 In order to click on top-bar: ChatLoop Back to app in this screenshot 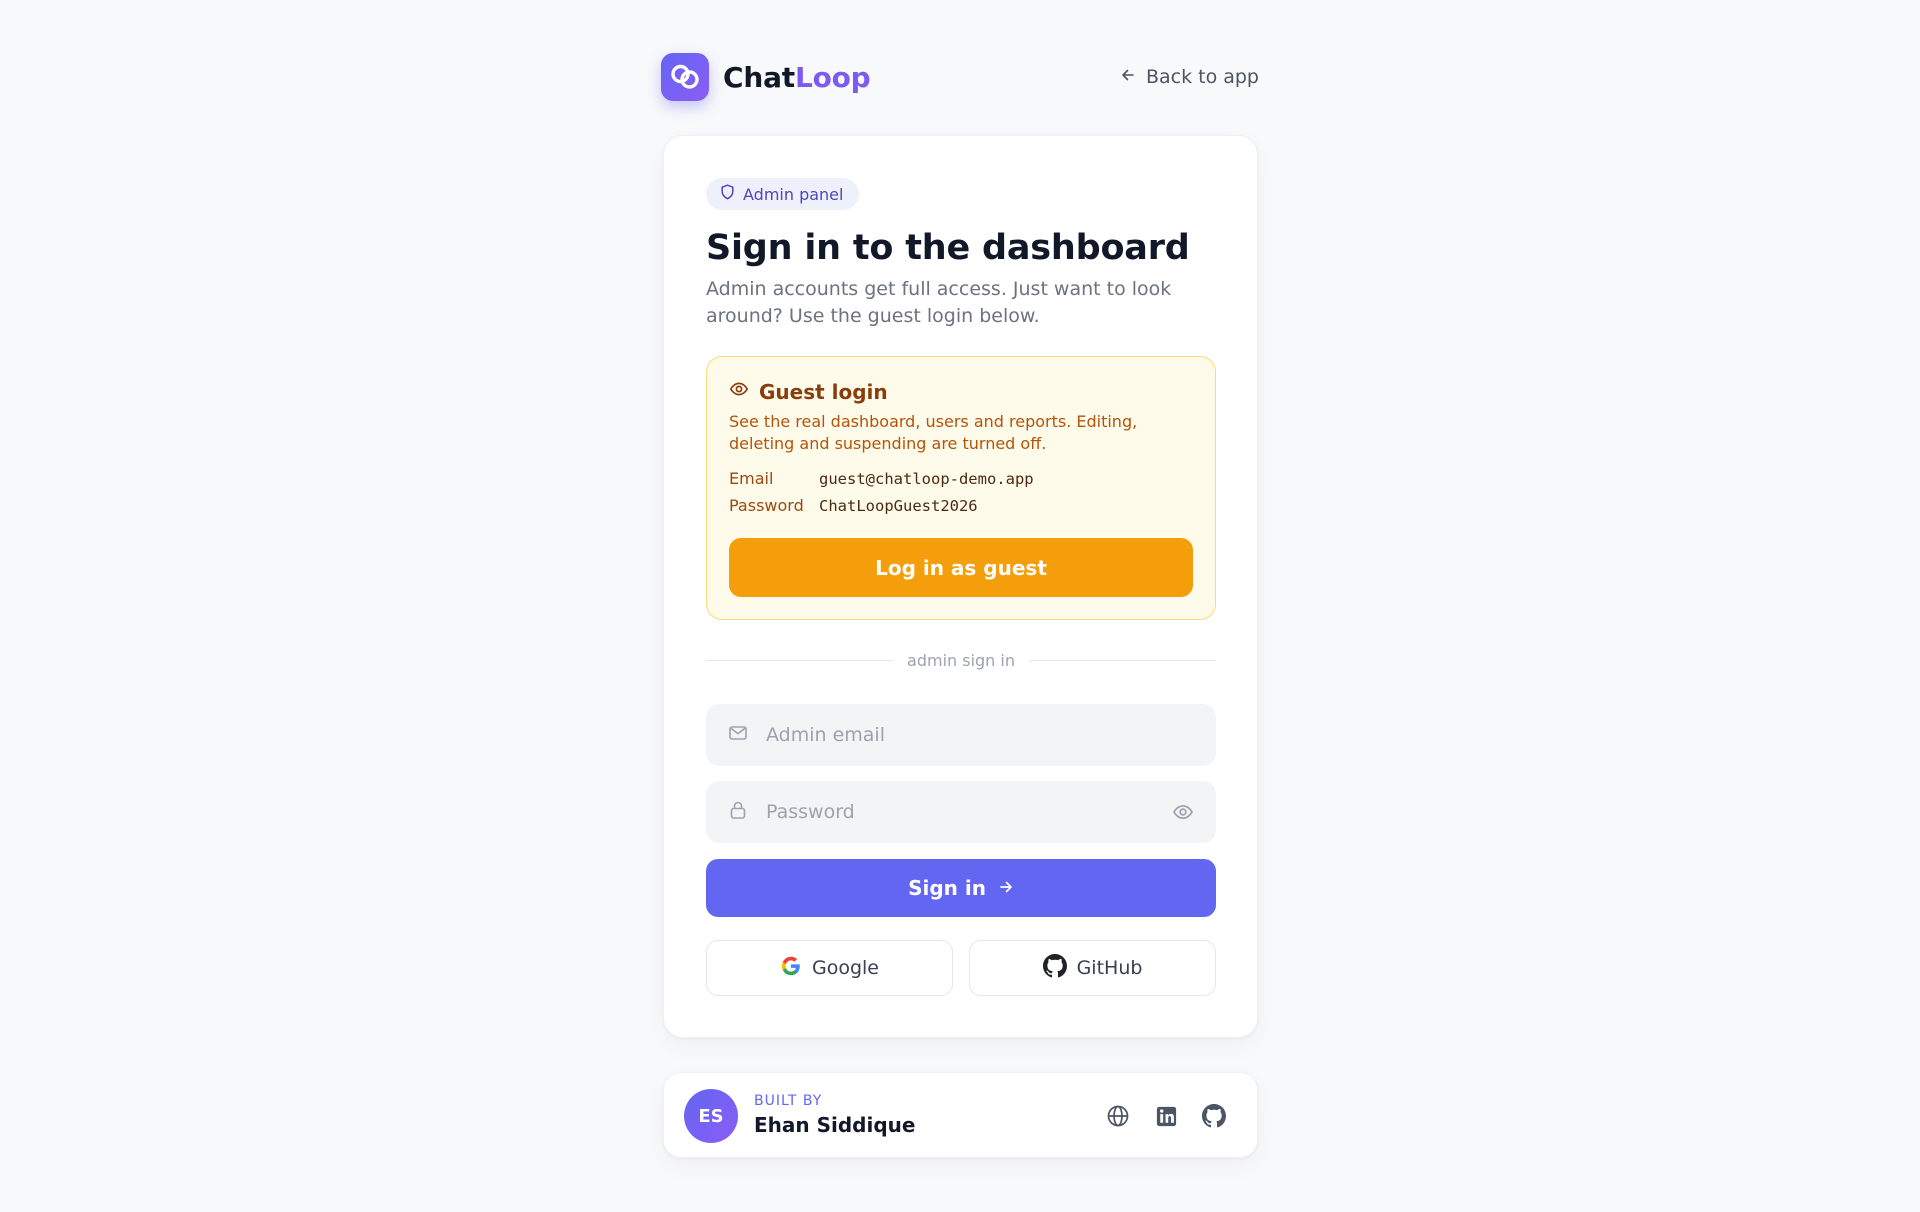, I will do `click(960, 77)`.